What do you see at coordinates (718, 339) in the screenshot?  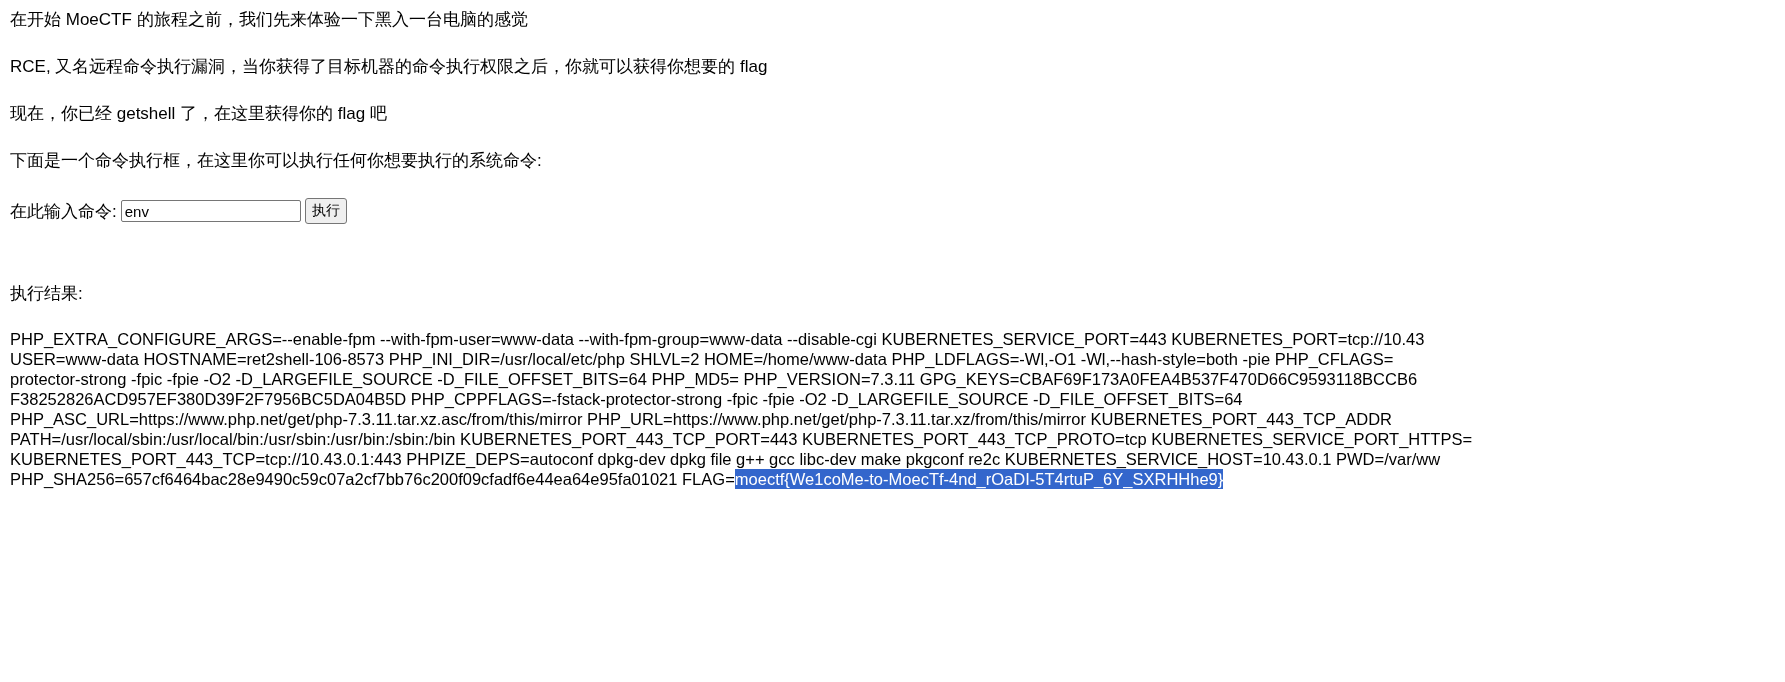 I see `output-line: PHP_EXTRA_CONFIGURE_ARGS=--enable-fpm --with-fpm-user=www-data --with-fpm-group=www-data --disable-cgi KUBERNETES_SERVICE_PORT=443 KUBERNETES_PORT=tcp://10.43` at bounding box center [718, 339].